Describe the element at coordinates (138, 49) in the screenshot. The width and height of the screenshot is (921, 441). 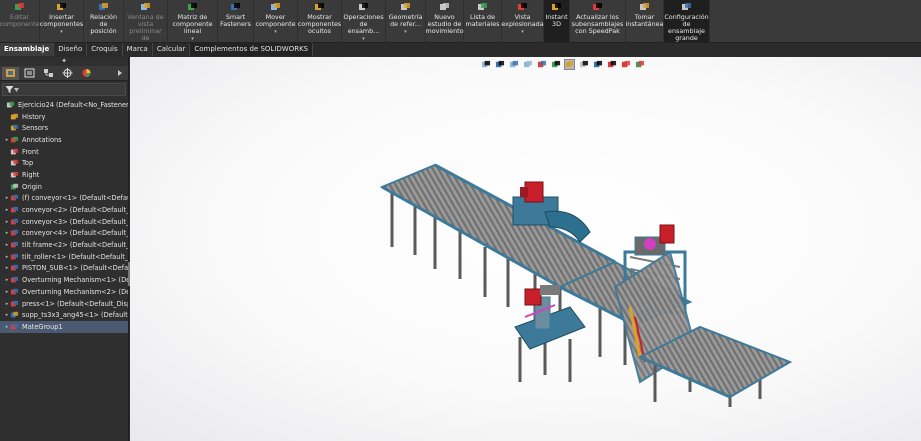
I see `tab-marca: Marca` at that location.